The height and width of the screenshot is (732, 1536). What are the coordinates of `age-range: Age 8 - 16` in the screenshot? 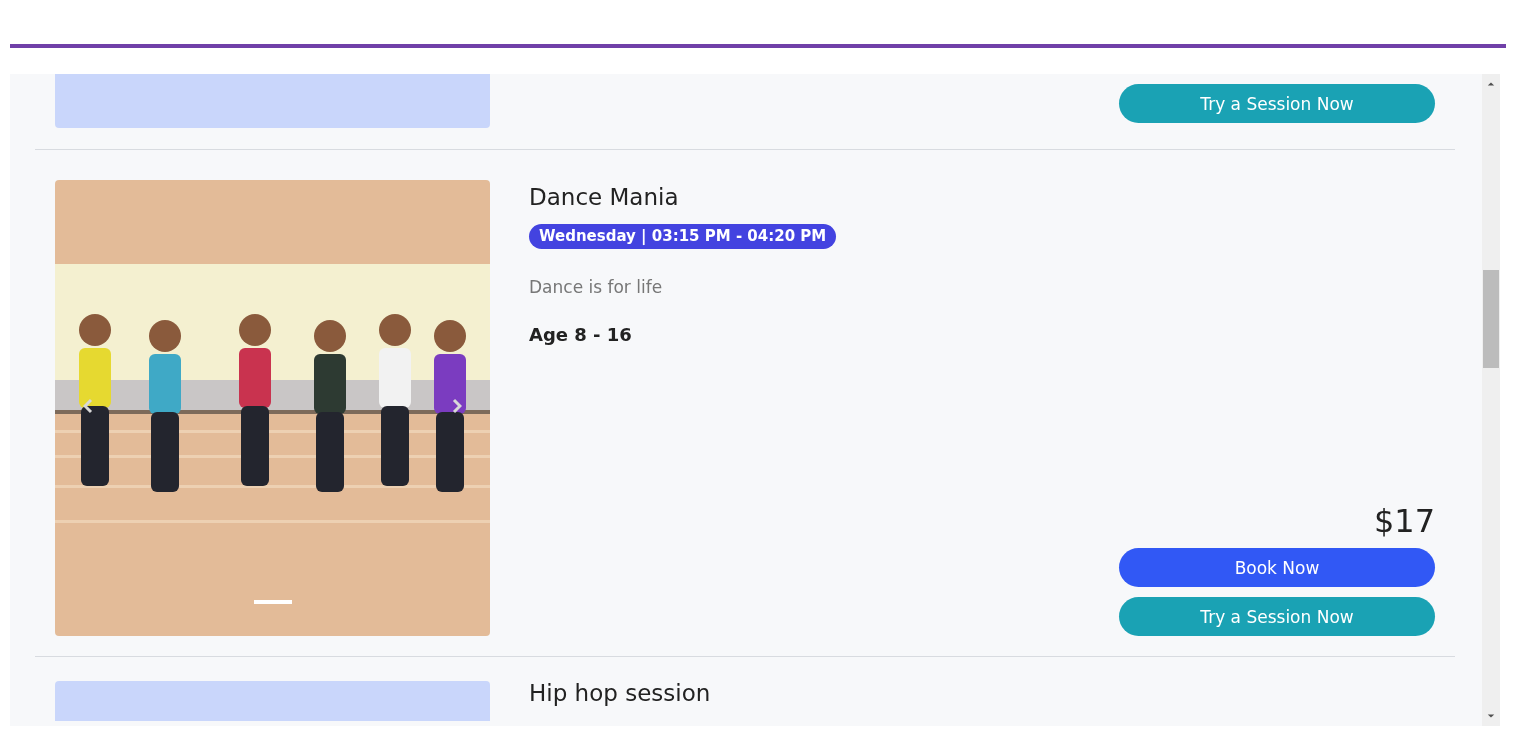 It's located at (580, 334).